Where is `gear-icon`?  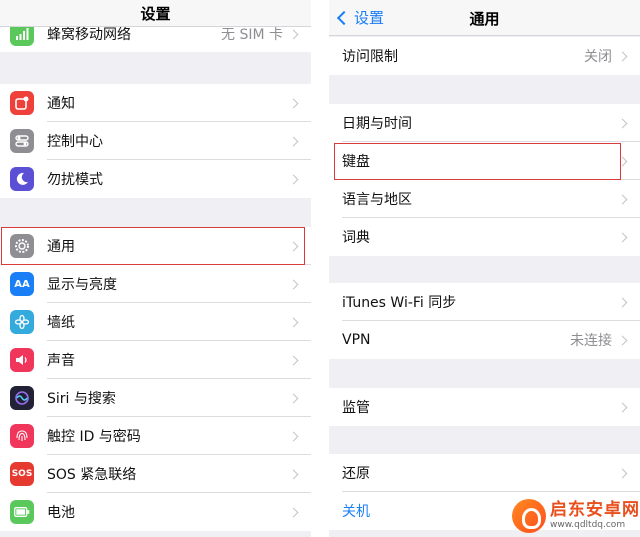 gear-icon is located at coordinates (22, 246).